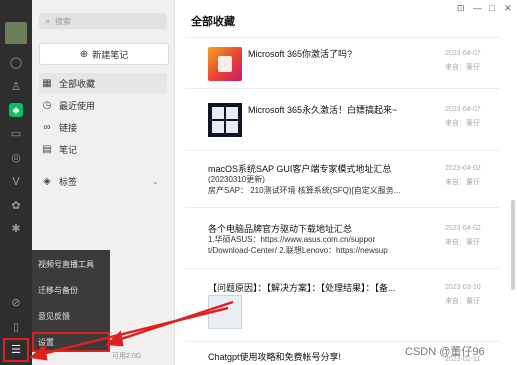 This screenshot has width=517, height=365. Describe the element at coordinates (16, 87) in the screenshot. I see `contacts-icon: ♙` at that location.